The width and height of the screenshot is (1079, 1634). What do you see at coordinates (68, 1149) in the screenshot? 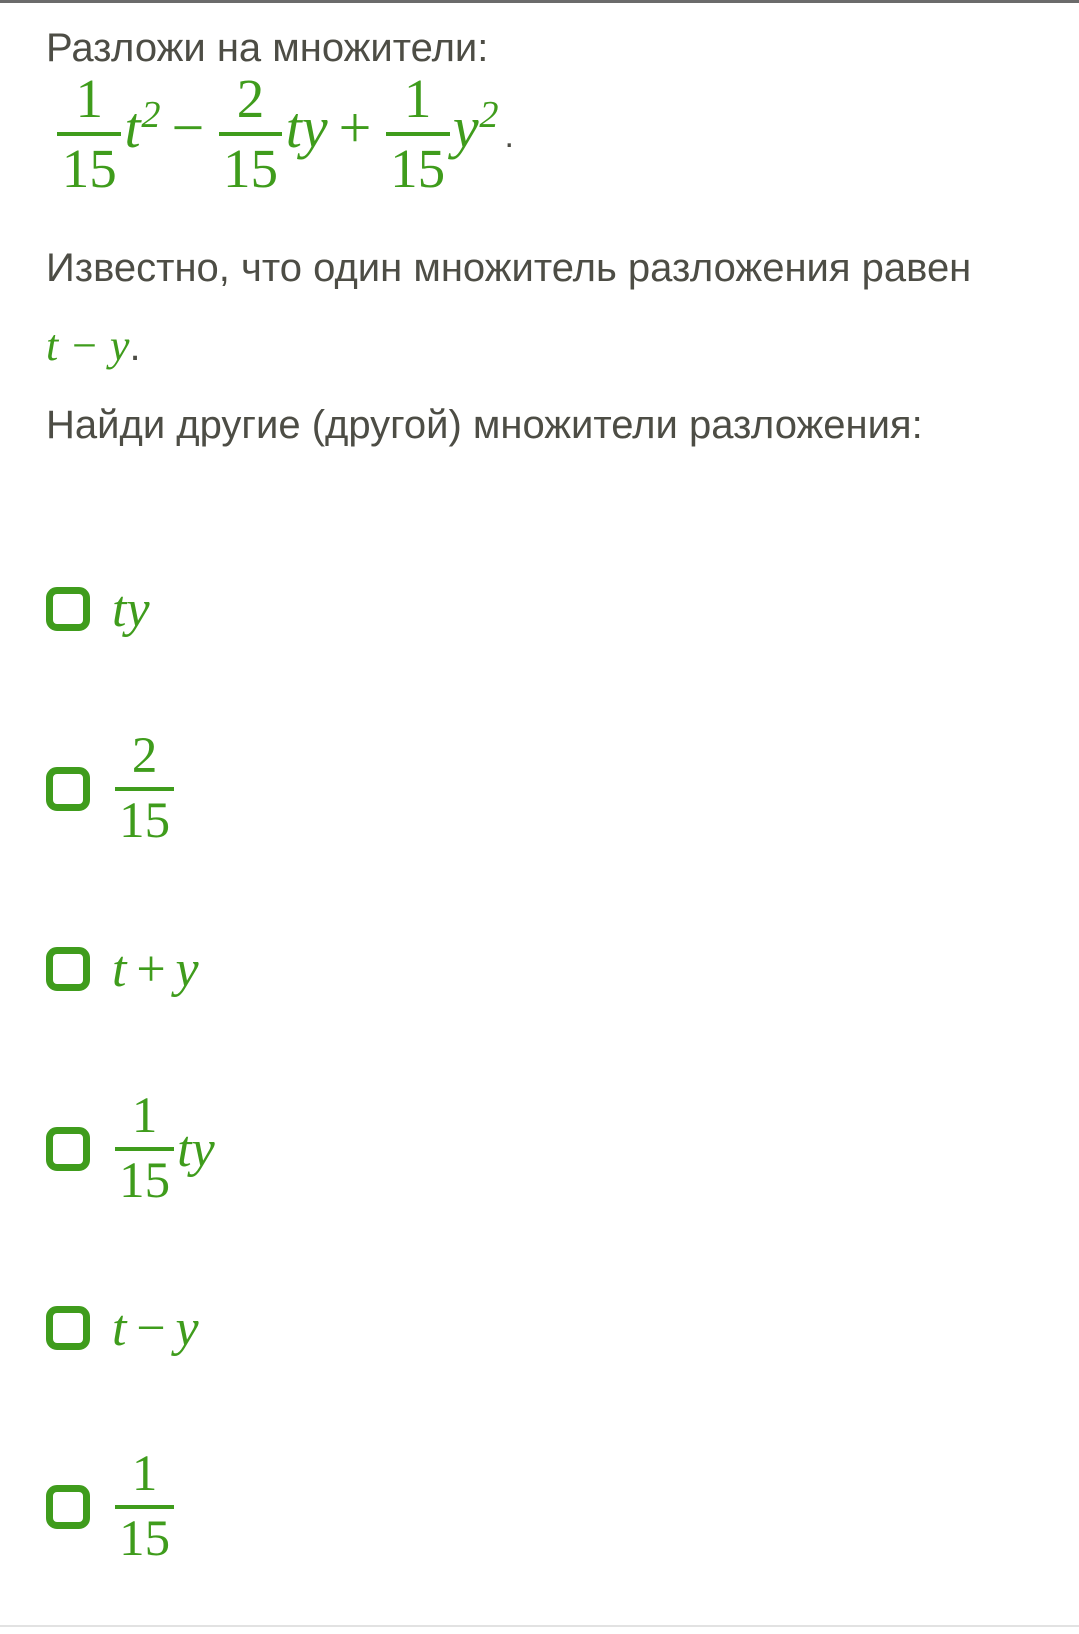
I see `checkbox-option-1-15-ty` at bounding box center [68, 1149].